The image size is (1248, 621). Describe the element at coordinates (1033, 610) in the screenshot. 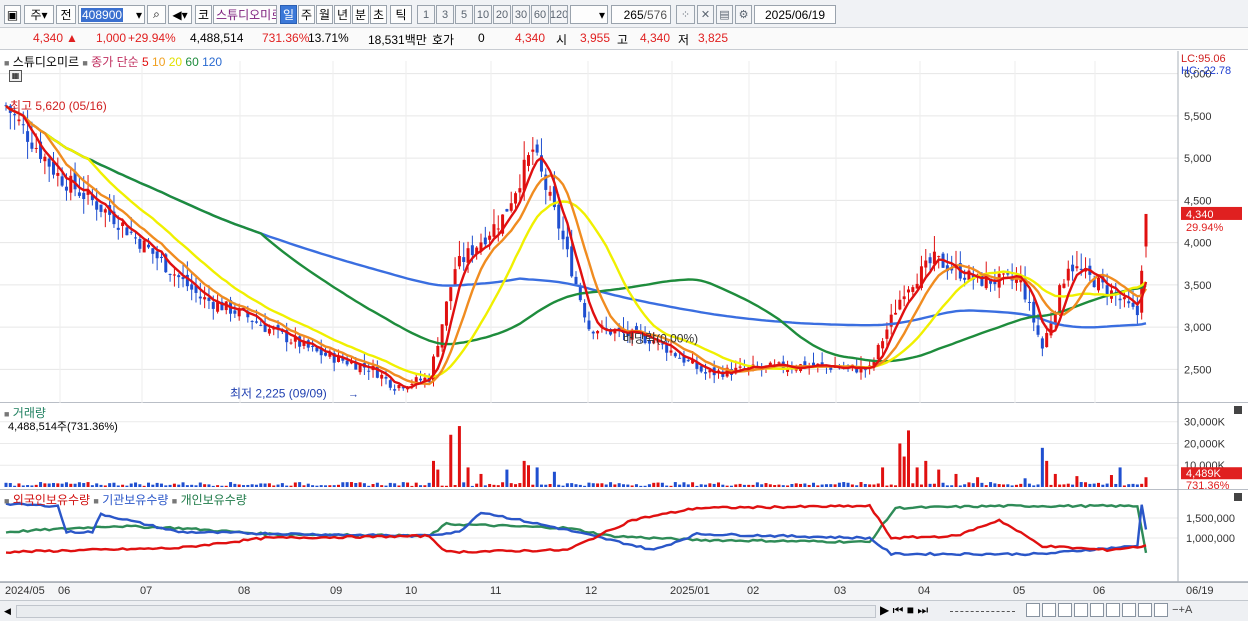

I see `copy-icon` at that location.